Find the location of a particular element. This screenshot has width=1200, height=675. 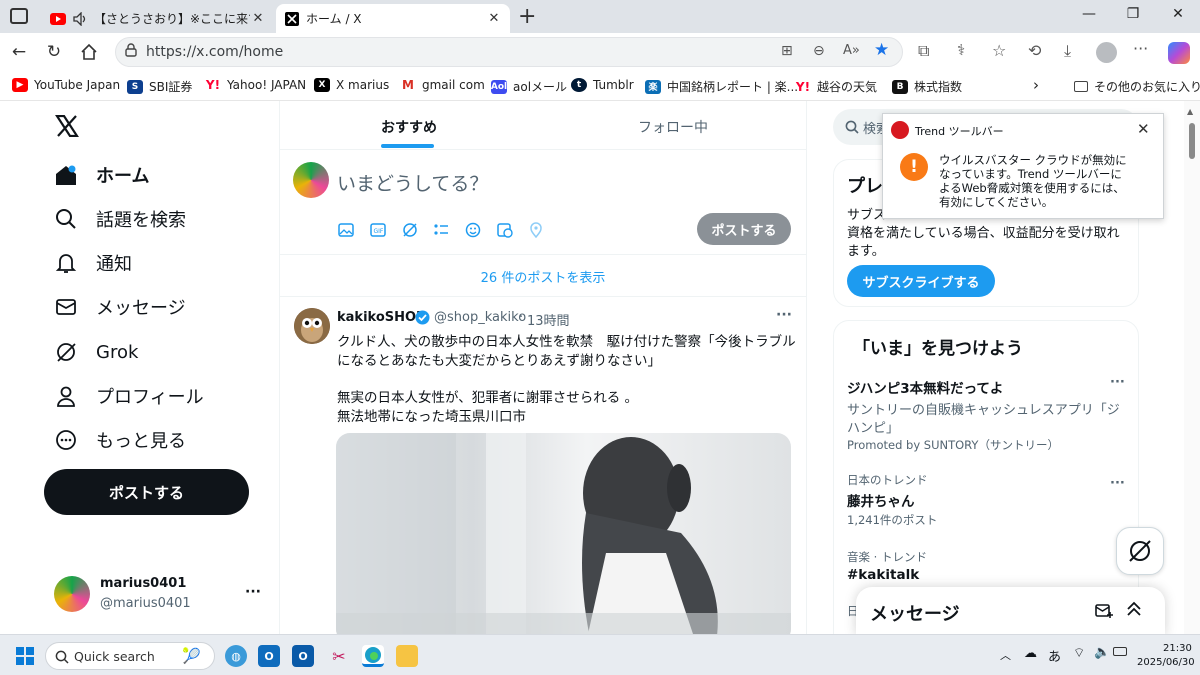

scrollbar-thumb is located at coordinates (1192, 141).